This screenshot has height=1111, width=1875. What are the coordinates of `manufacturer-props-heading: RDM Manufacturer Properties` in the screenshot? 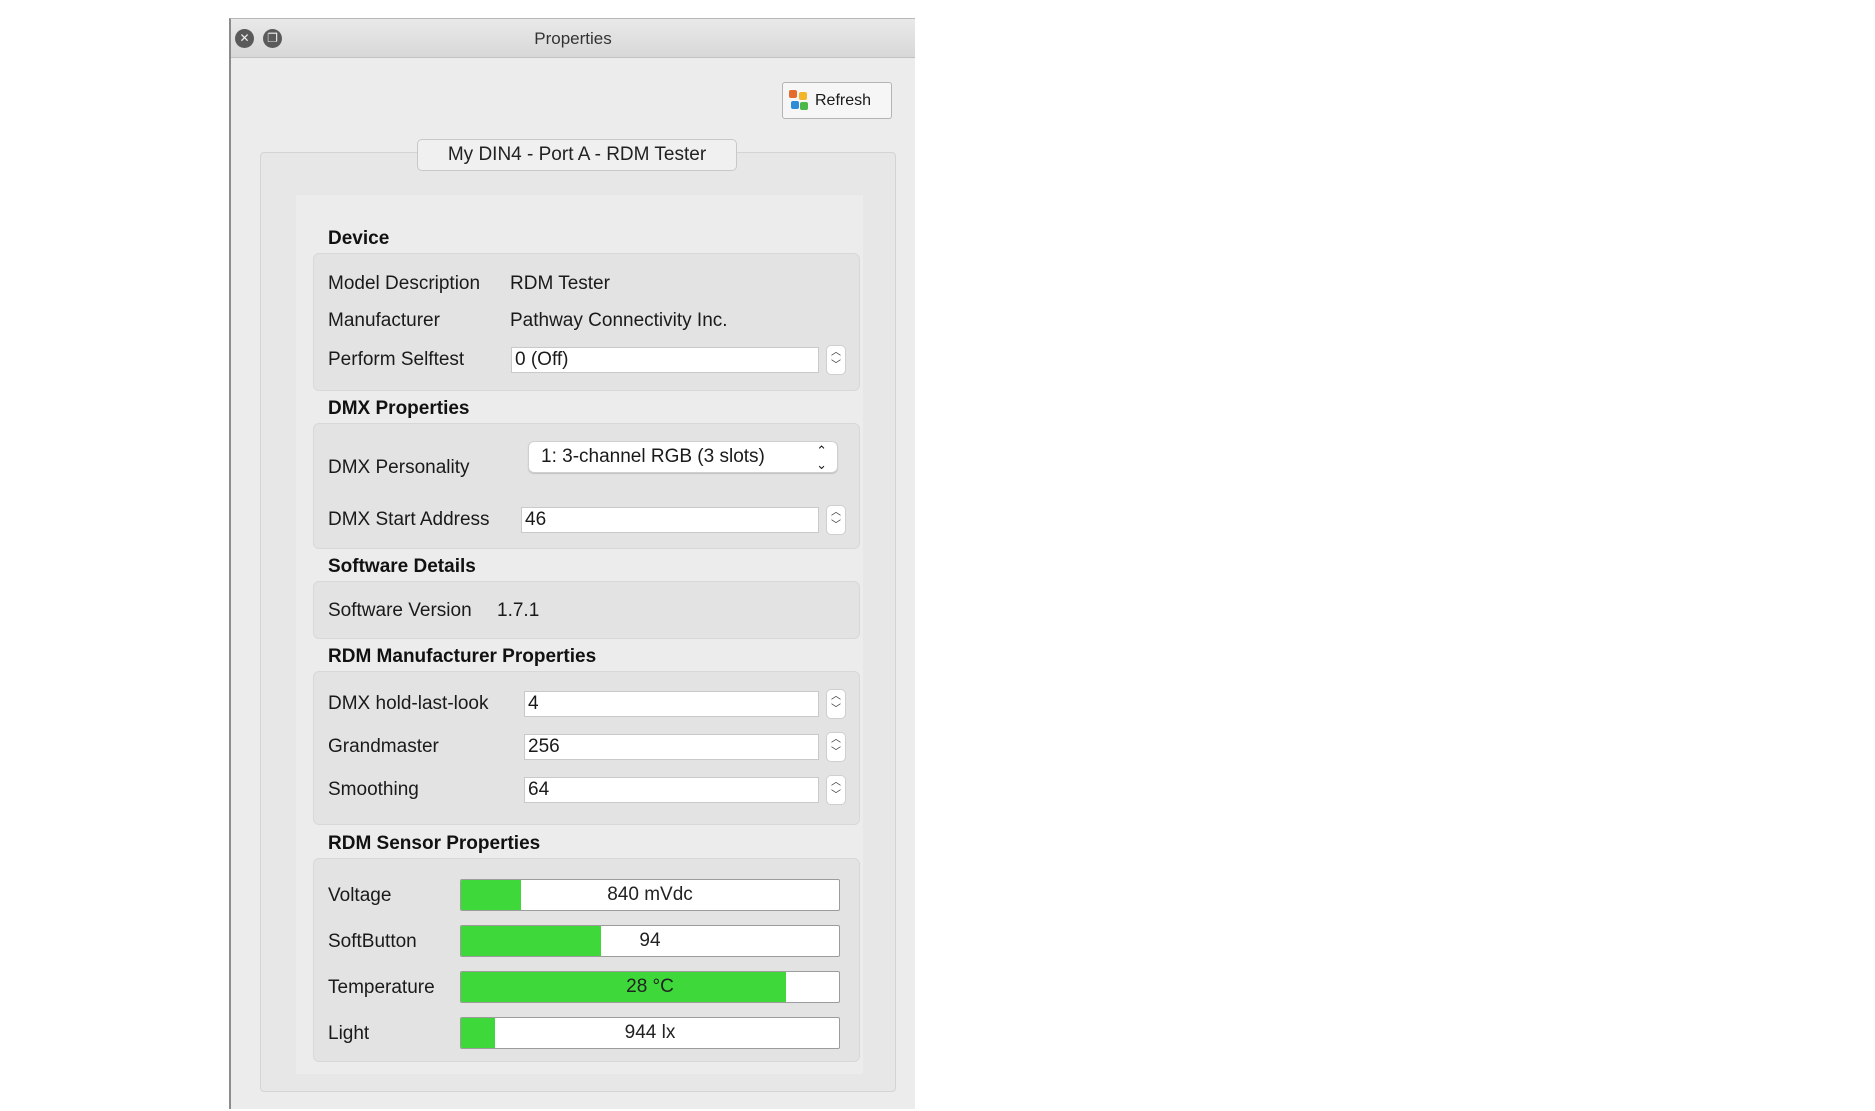 It's located at (462, 656).